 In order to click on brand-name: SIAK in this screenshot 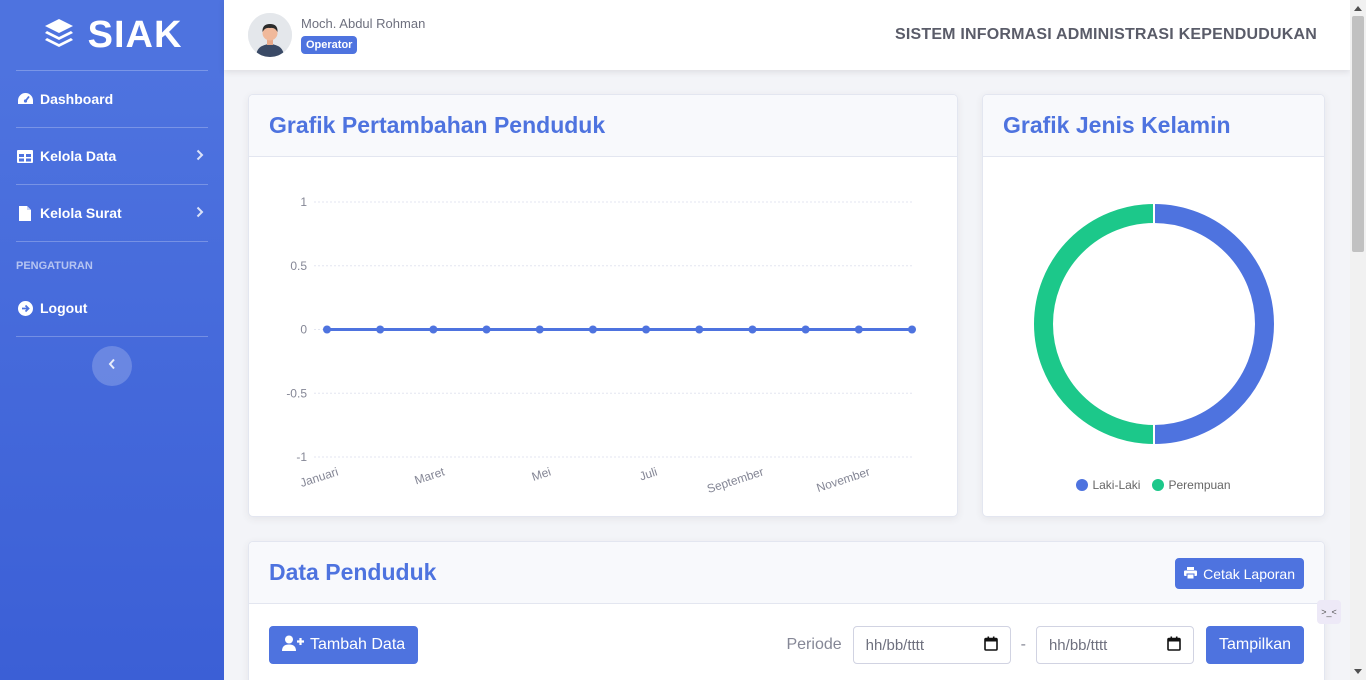, I will do `click(135, 34)`.